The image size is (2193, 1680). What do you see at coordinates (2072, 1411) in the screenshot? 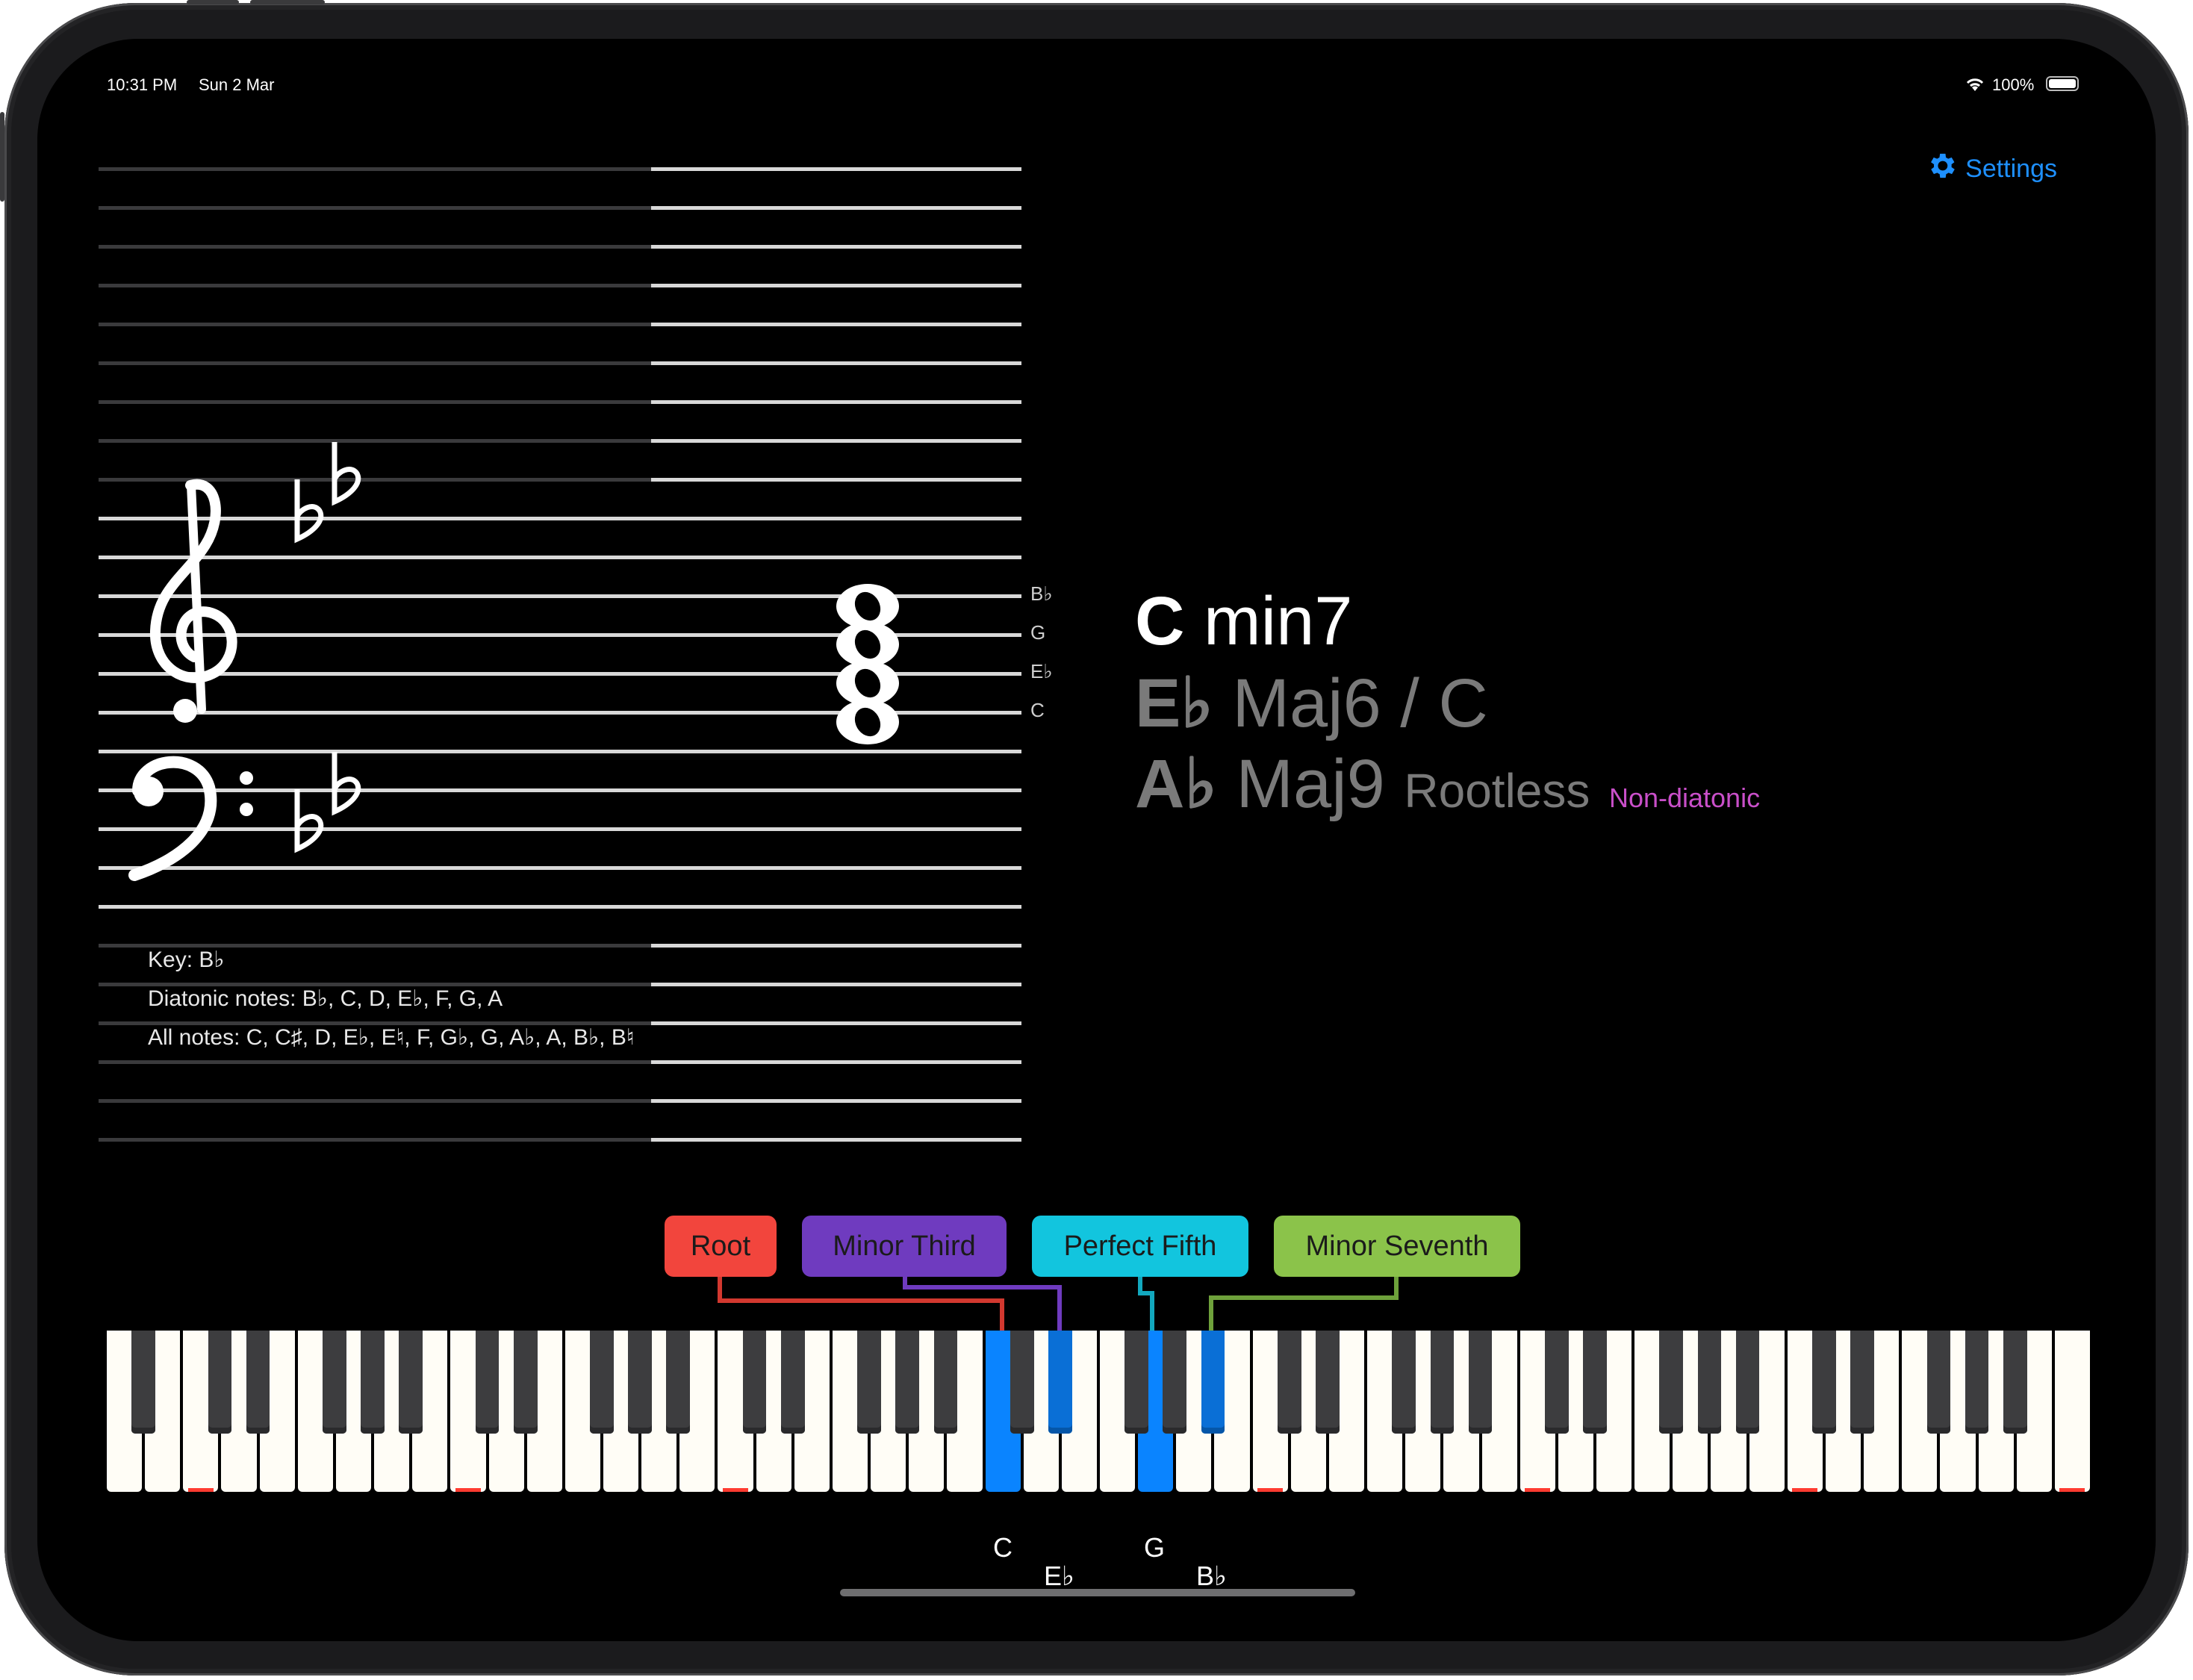
I see `white-key` at bounding box center [2072, 1411].